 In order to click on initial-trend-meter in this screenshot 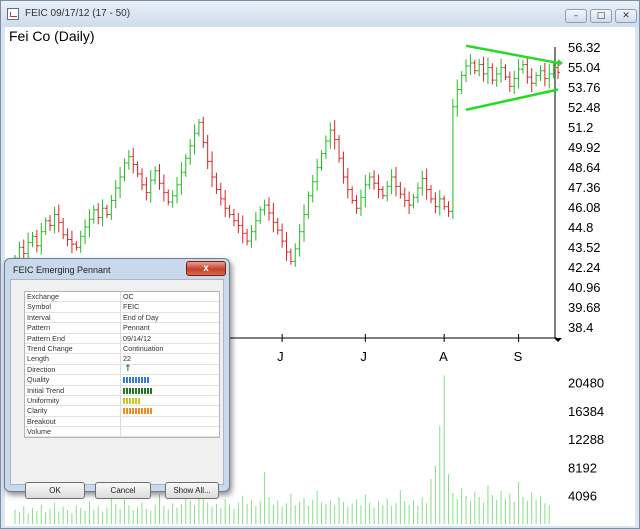, I will do `click(138, 390)`.